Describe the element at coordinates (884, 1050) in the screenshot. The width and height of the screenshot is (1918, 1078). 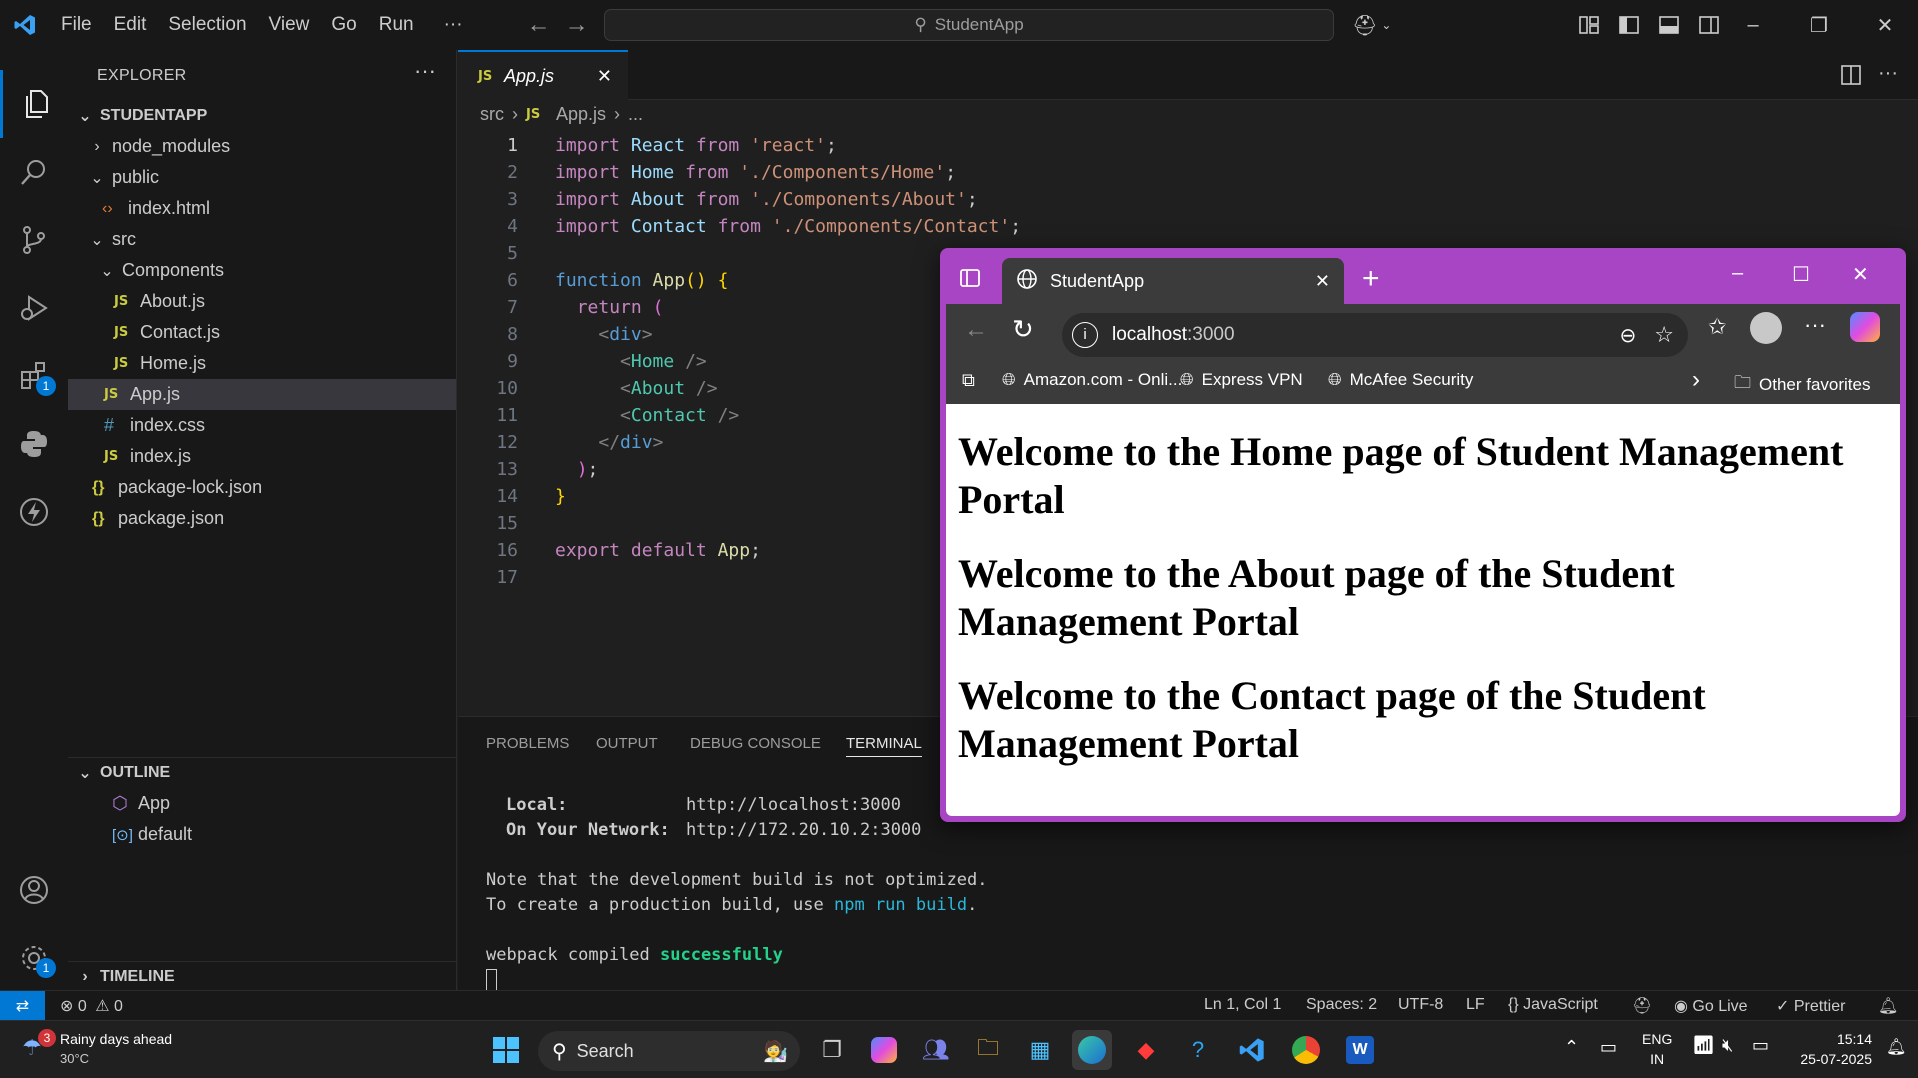
I see `copilot-taskbar-icon` at that location.